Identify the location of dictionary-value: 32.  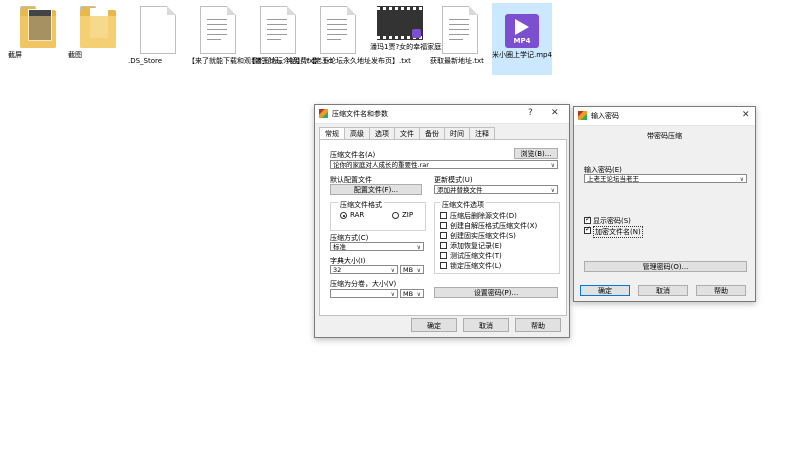
(337, 270).